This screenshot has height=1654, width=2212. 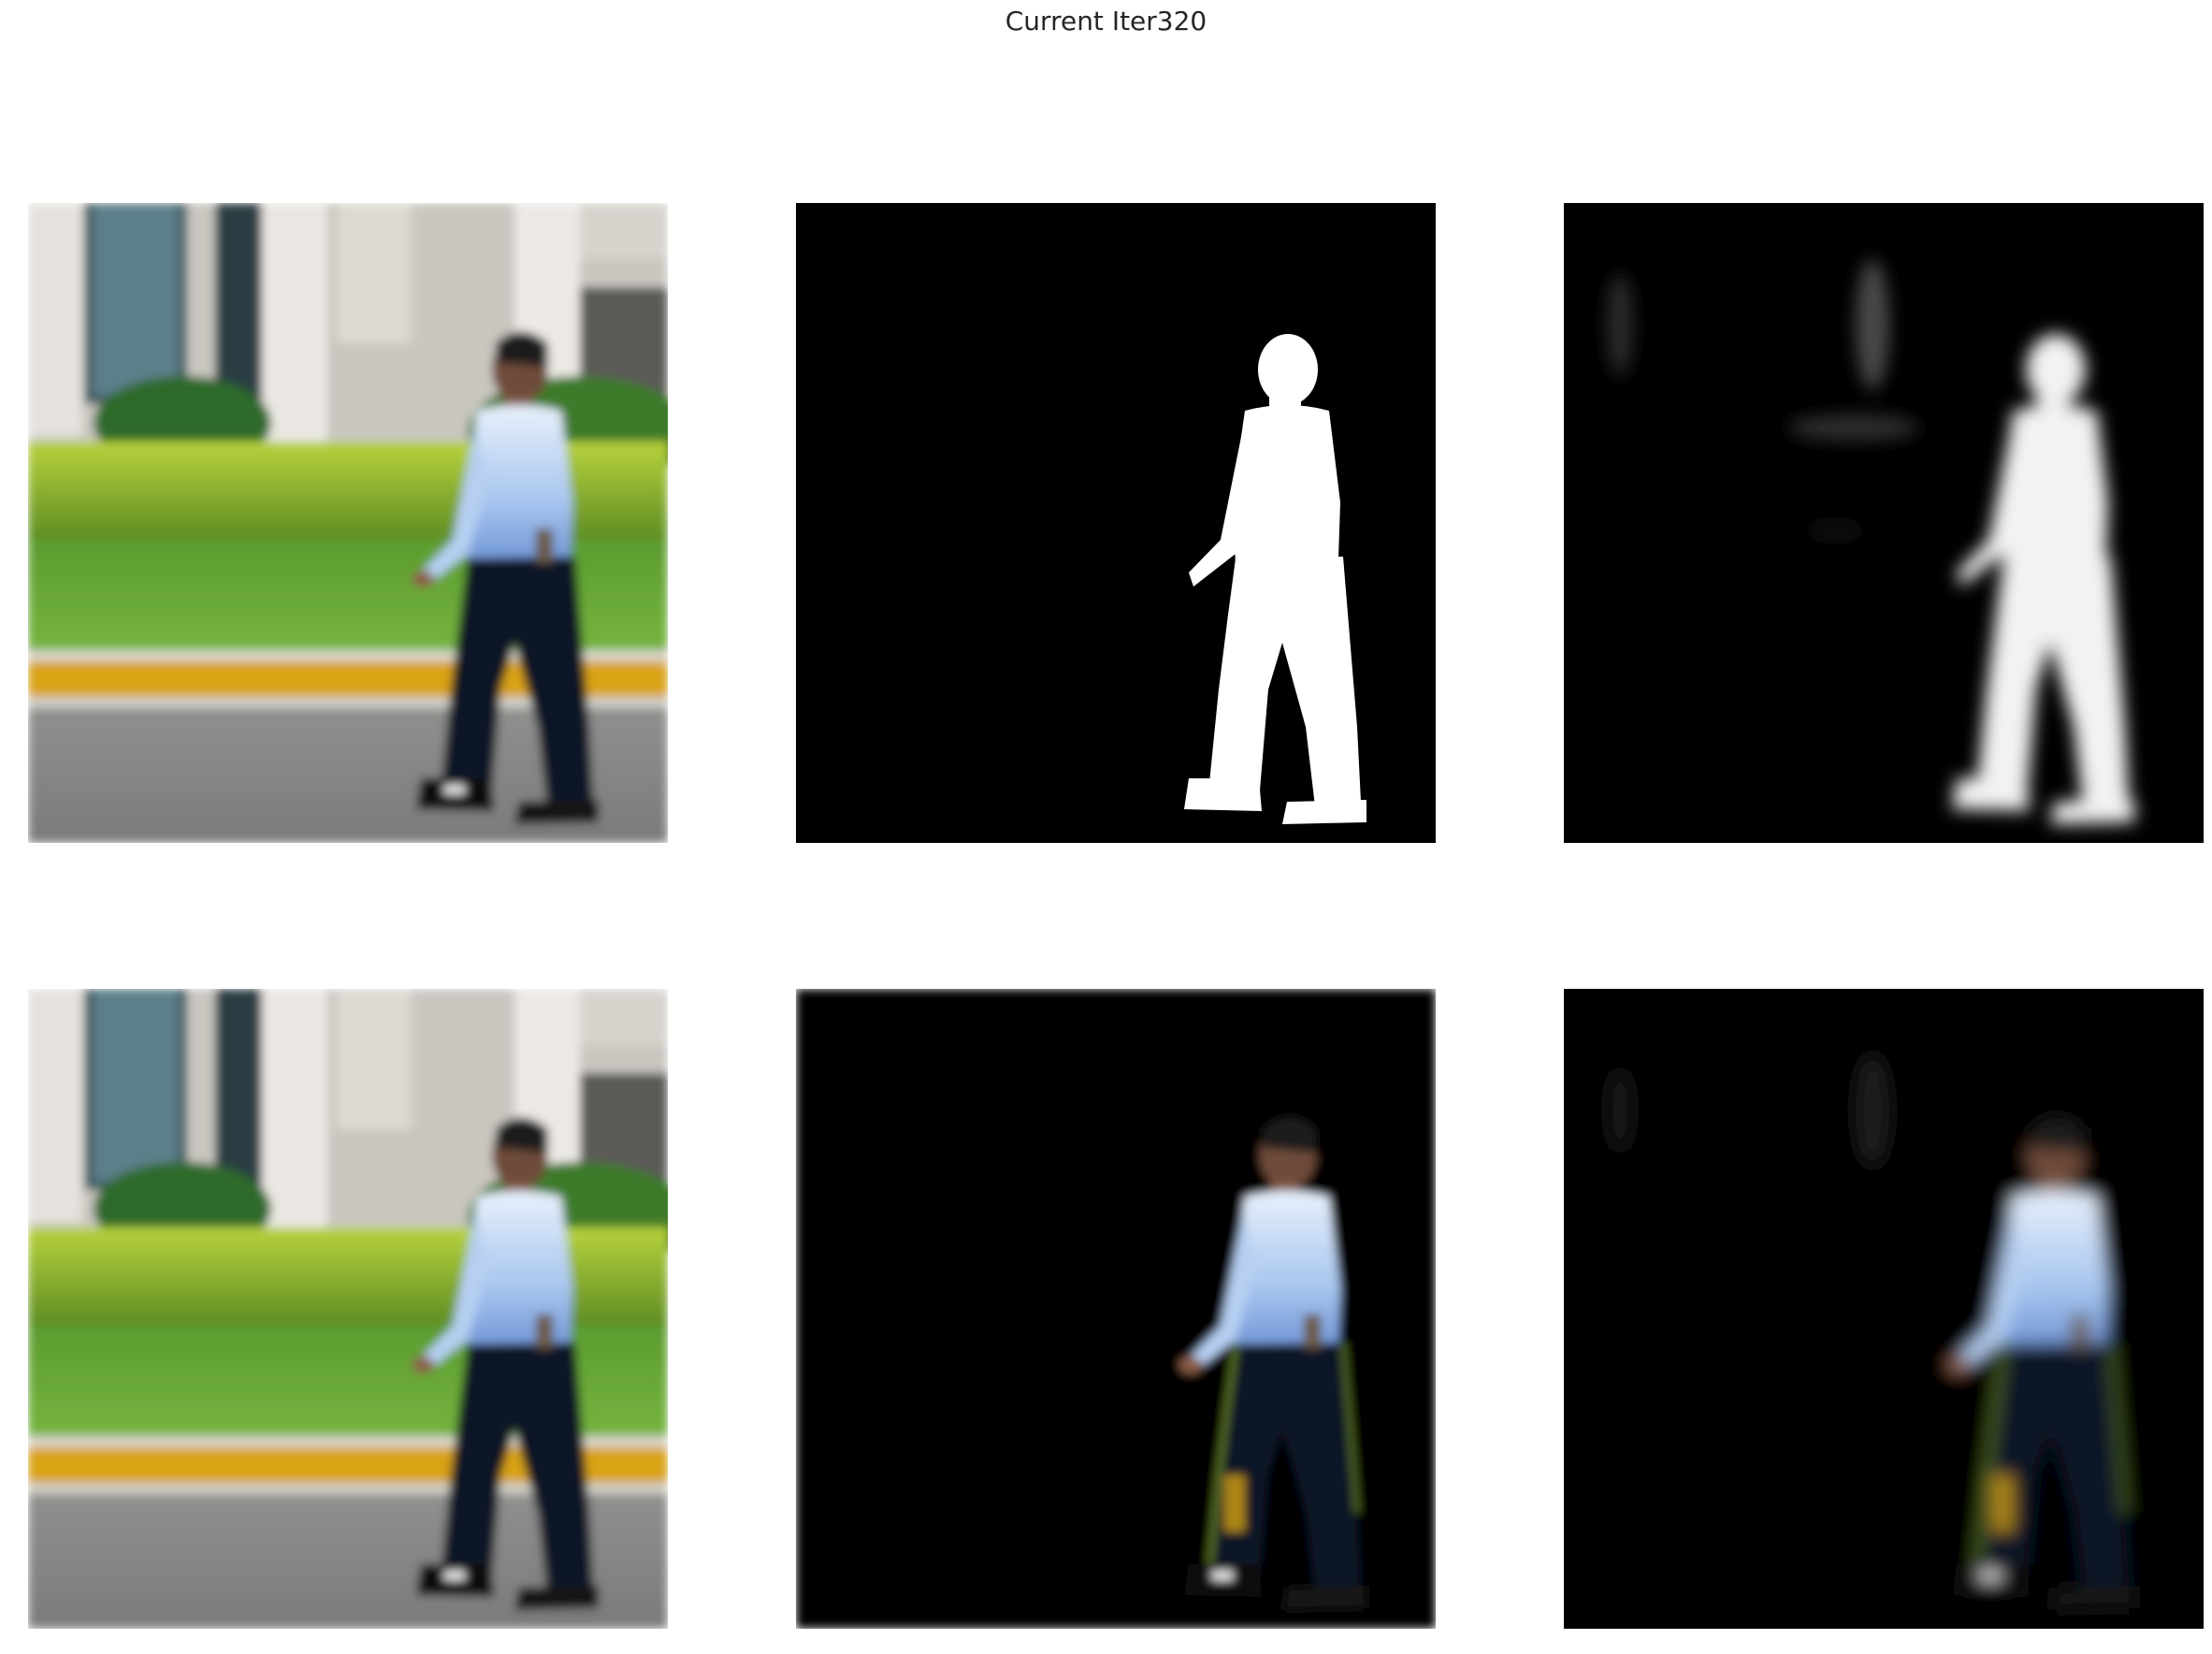 I want to click on predicted-cutout-panel, so click(x=1884, y=1309).